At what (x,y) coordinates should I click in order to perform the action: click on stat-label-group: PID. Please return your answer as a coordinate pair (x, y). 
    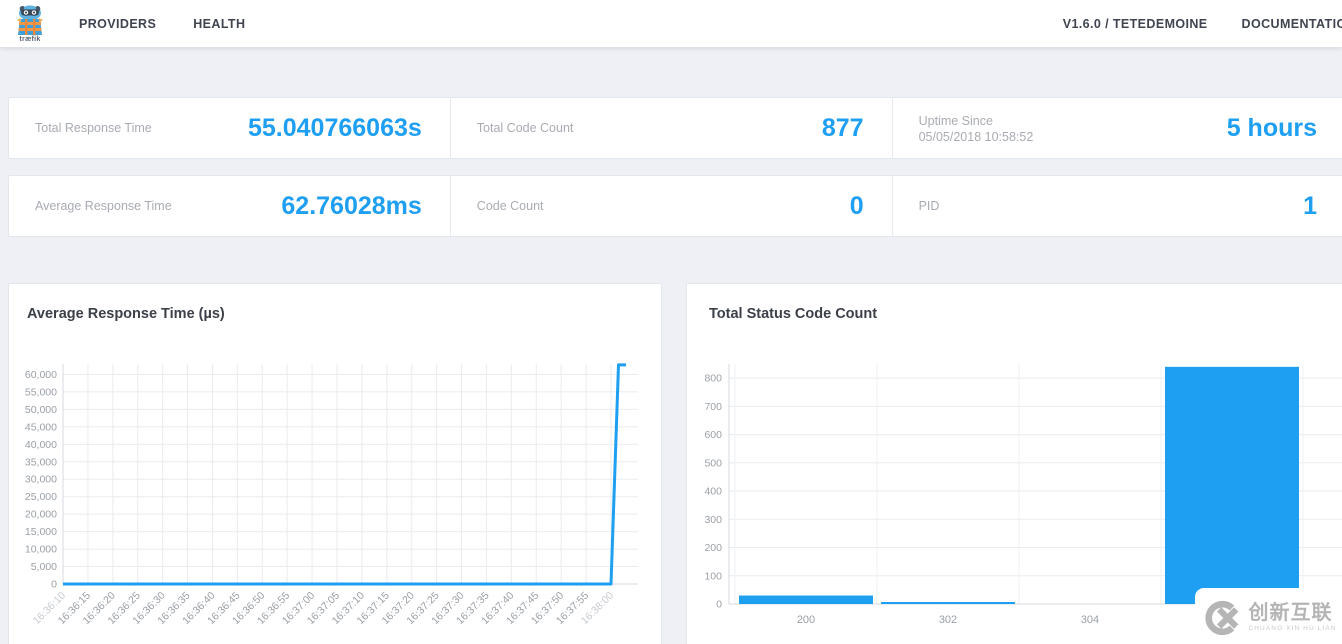
    Looking at the image, I should click on (929, 206).